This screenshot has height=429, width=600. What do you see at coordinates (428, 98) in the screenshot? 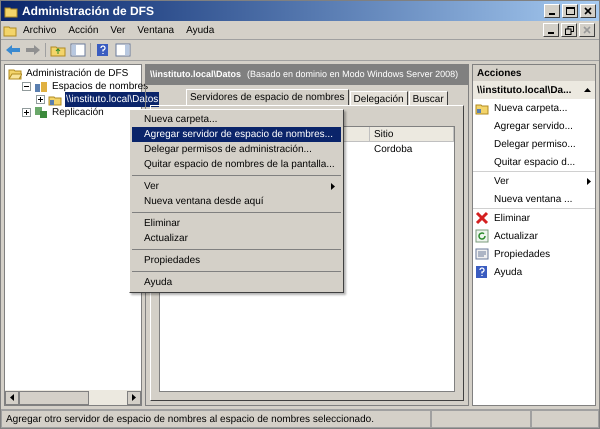
I see `tab: Buscar` at bounding box center [428, 98].